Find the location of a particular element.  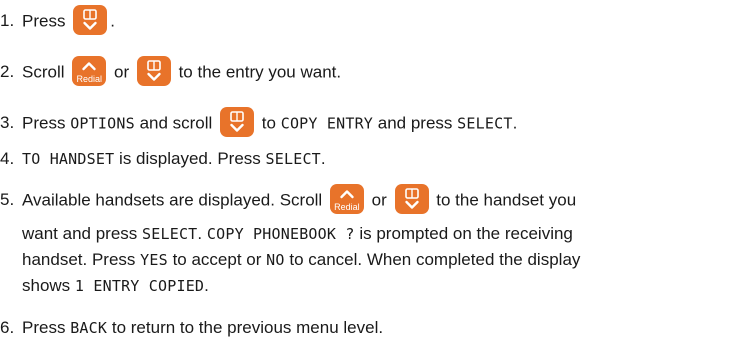

display-text-no: NO is located at coordinates (275, 260).